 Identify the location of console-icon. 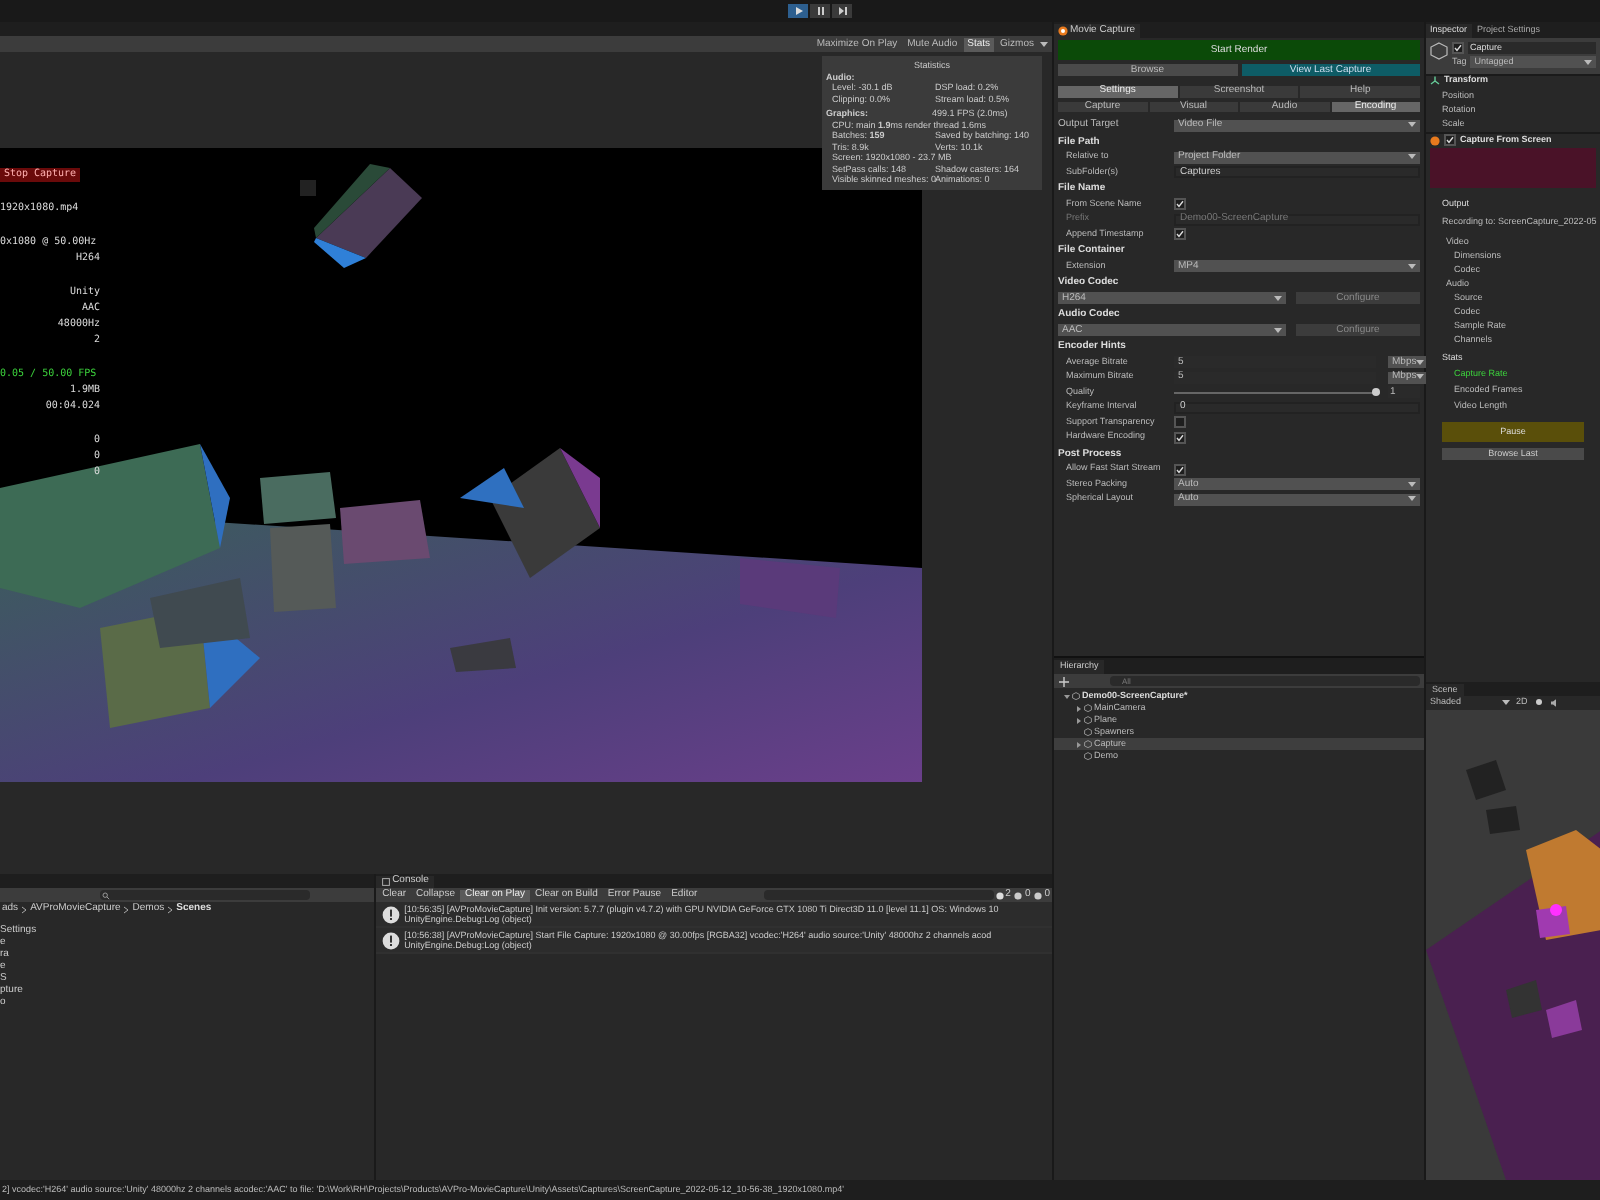
(386, 882).